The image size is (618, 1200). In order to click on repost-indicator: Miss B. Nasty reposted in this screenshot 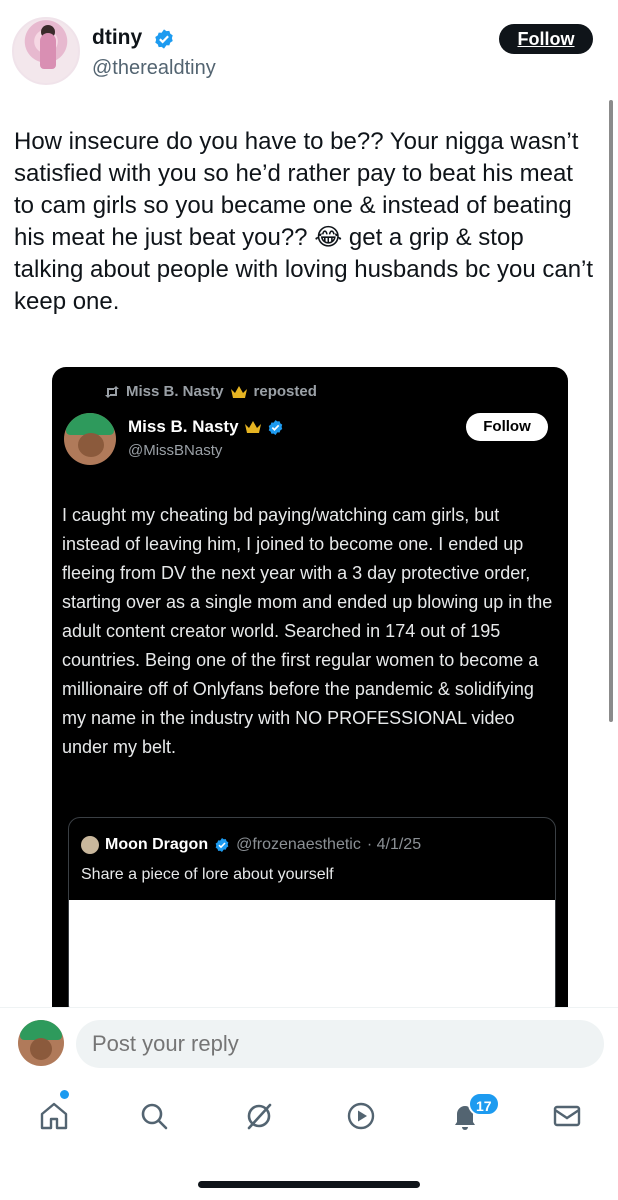, I will do `click(210, 391)`.